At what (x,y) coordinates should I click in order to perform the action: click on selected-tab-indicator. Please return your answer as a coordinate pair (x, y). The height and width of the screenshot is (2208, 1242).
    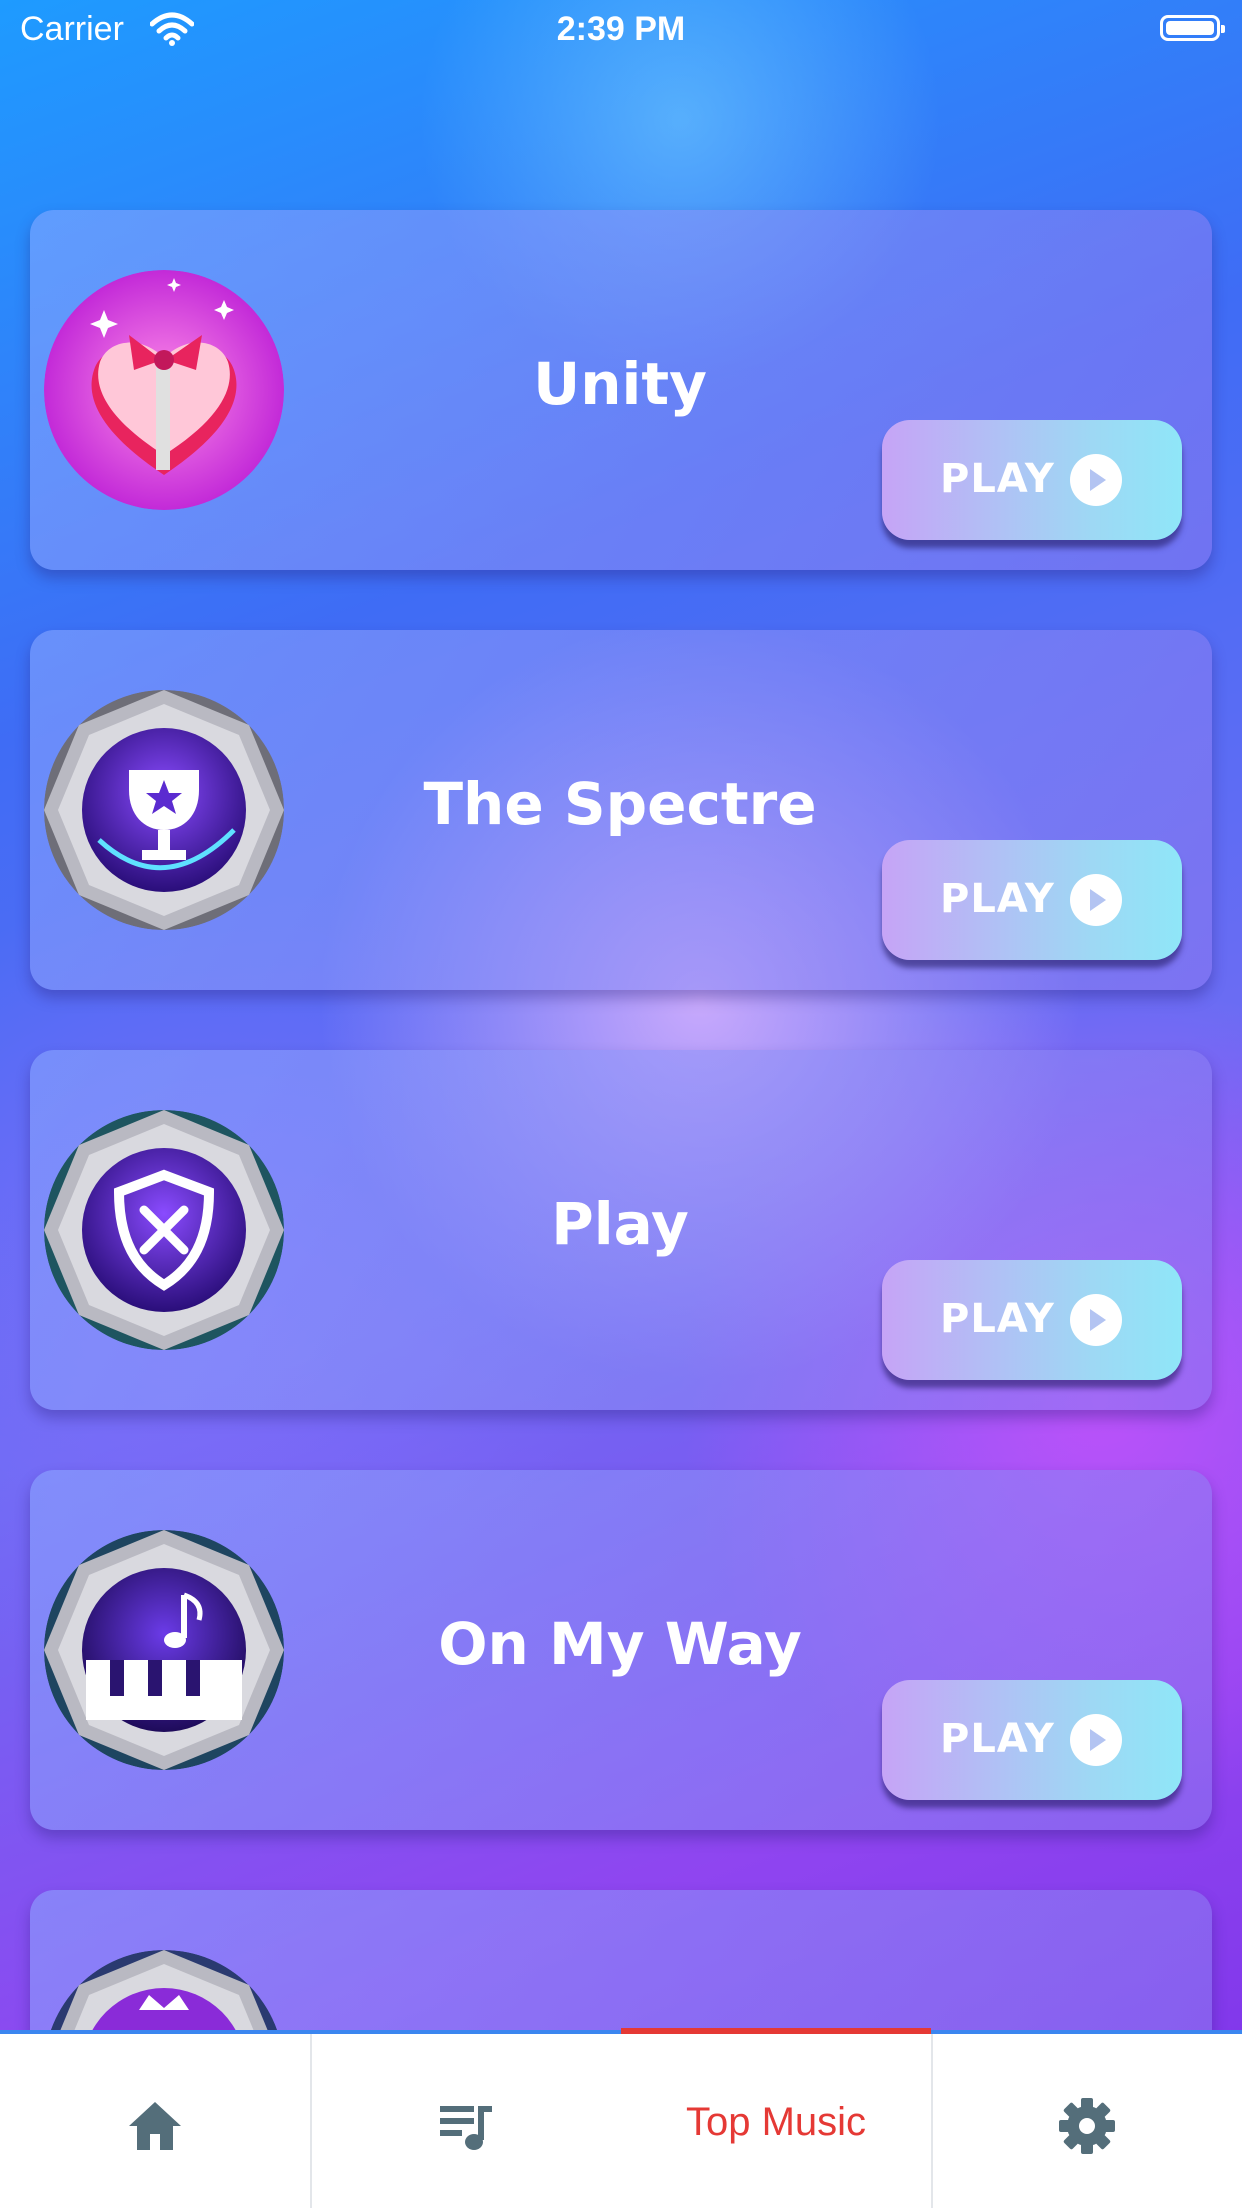
    Looking at the image, I should click on (776, 2031).